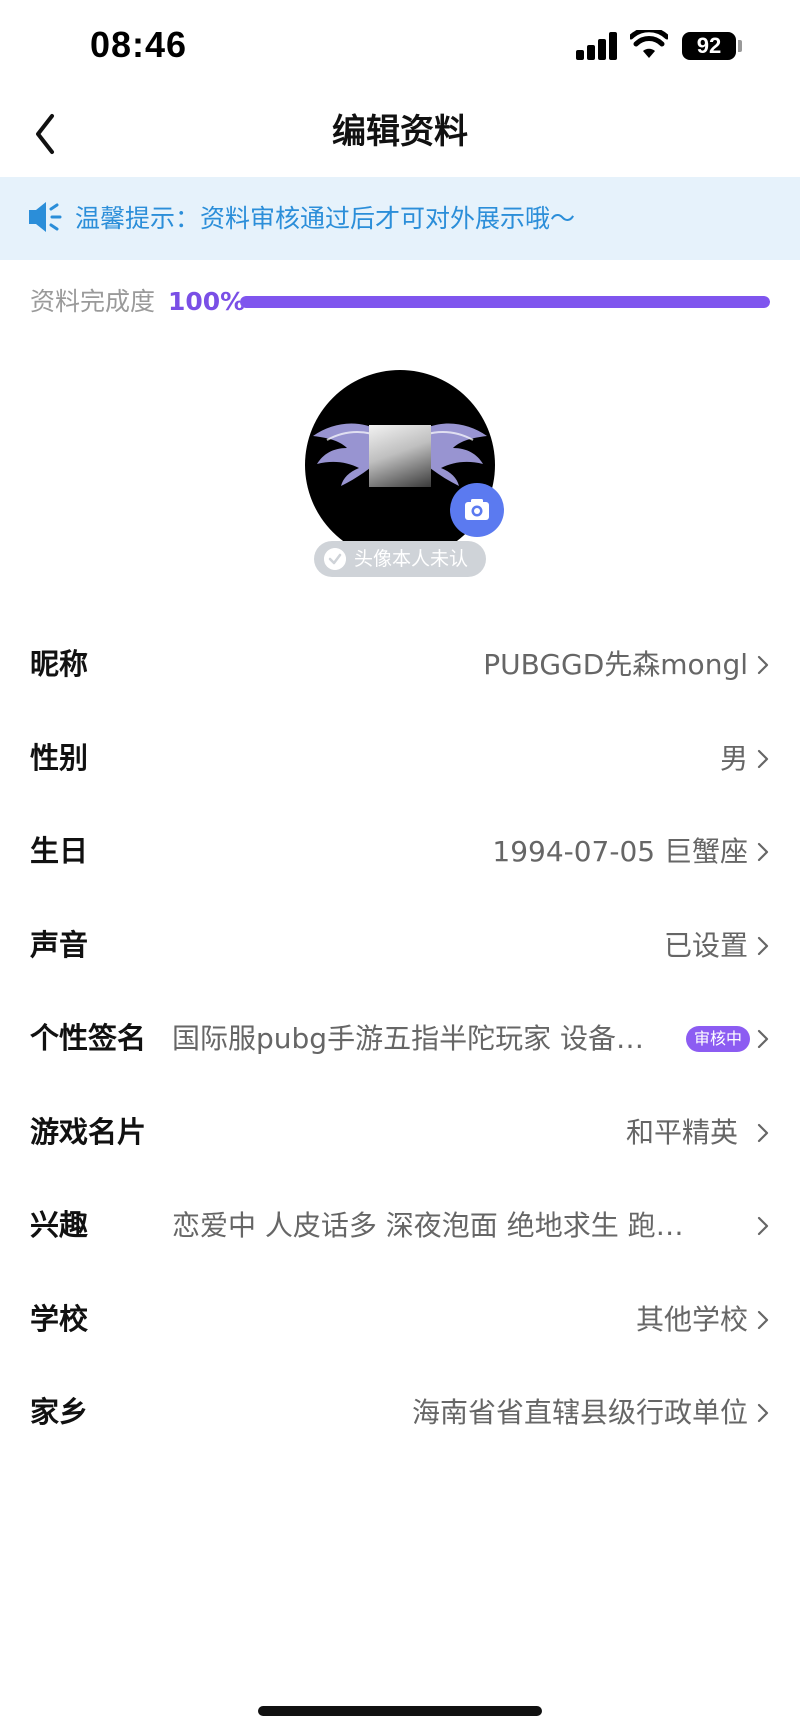 Image resolution: width=800 pixels, height=1731 pixels. I want to click on row-value: 1994-07-05 巨蟹座, so click(620, 851).